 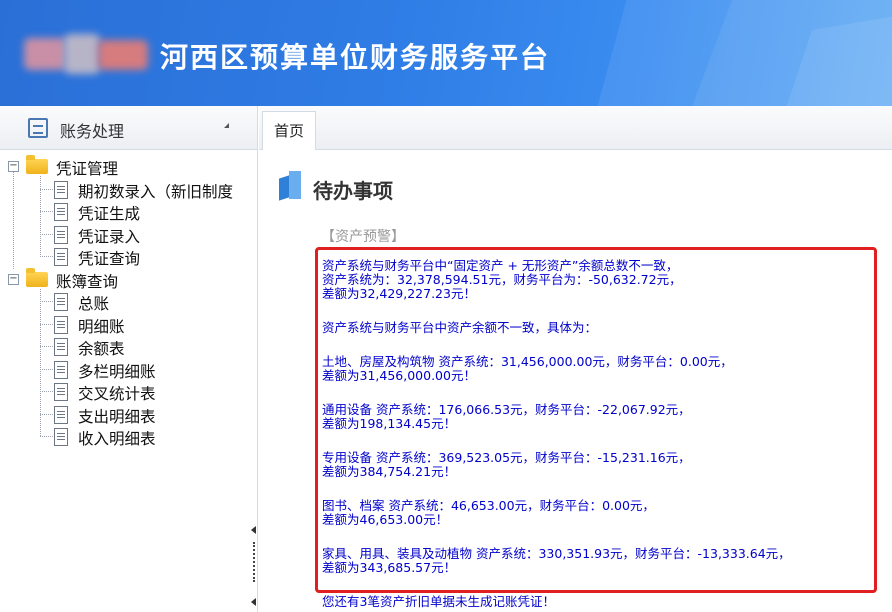 I want to click on todo-icon, so click(x=290, y=186).